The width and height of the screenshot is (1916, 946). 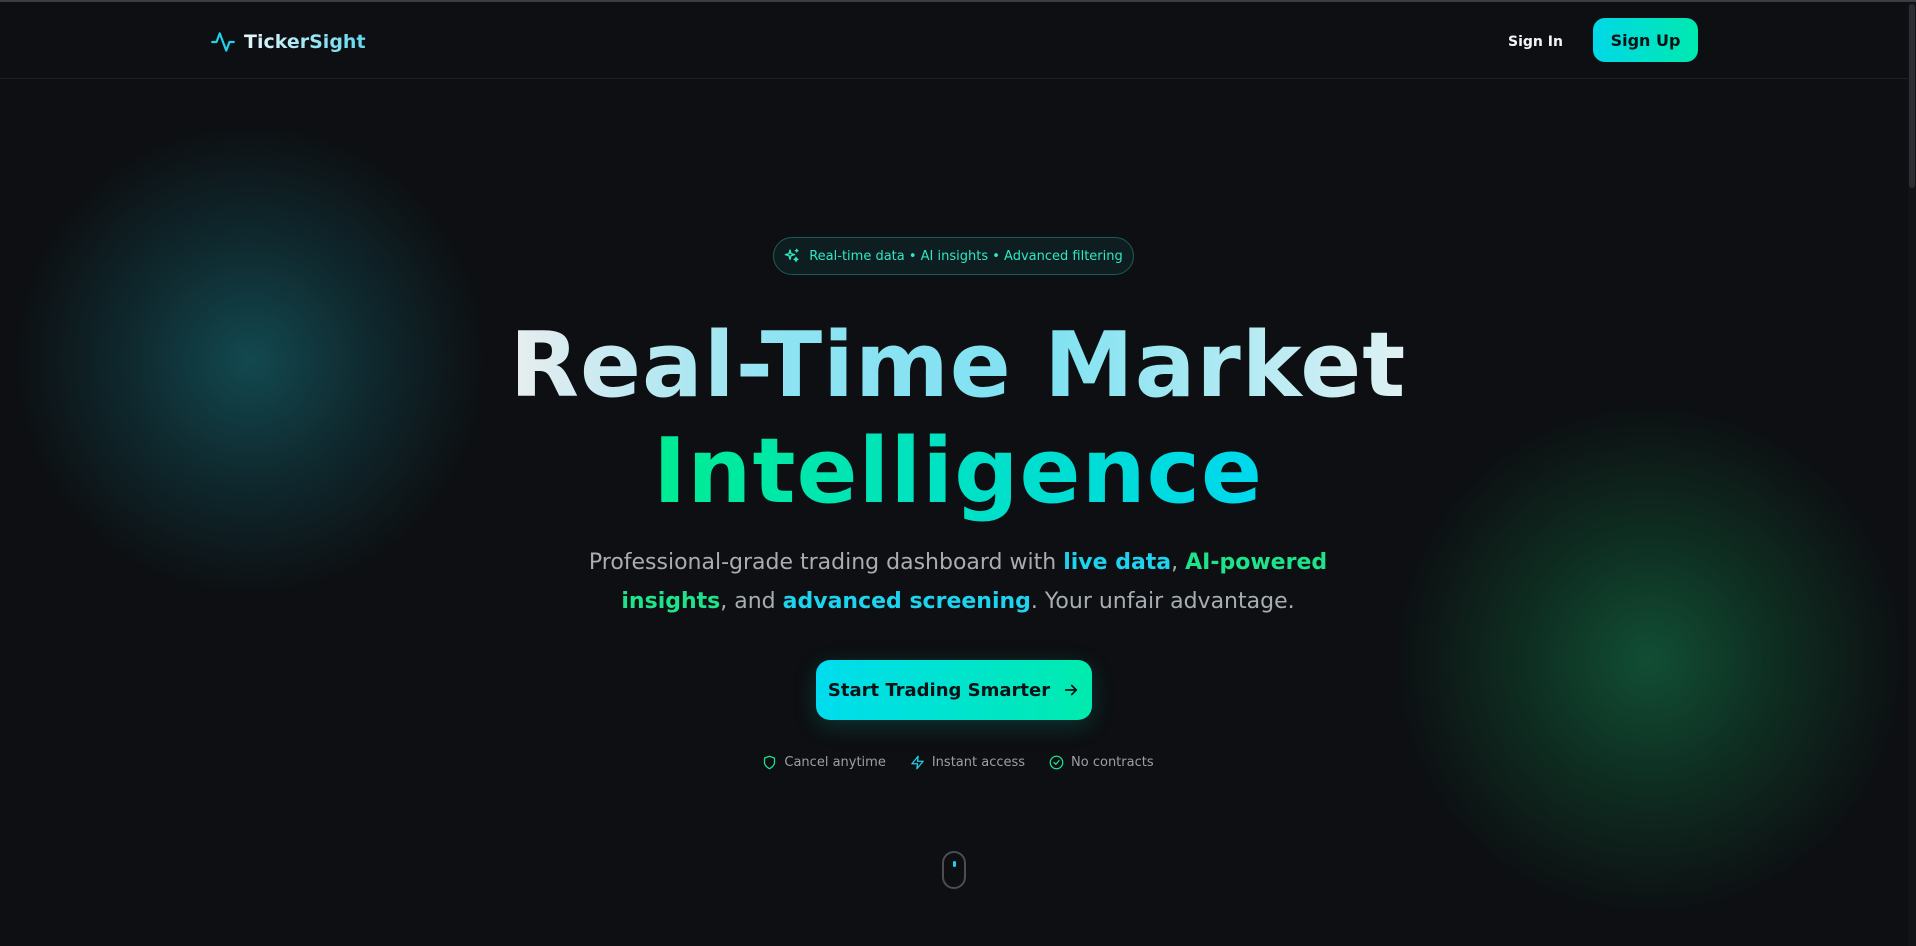 What do you see at coordinates (835, 762) in the screenshot?
I see `feature-label: Cancel anytime` at bounding box center [835, 762].